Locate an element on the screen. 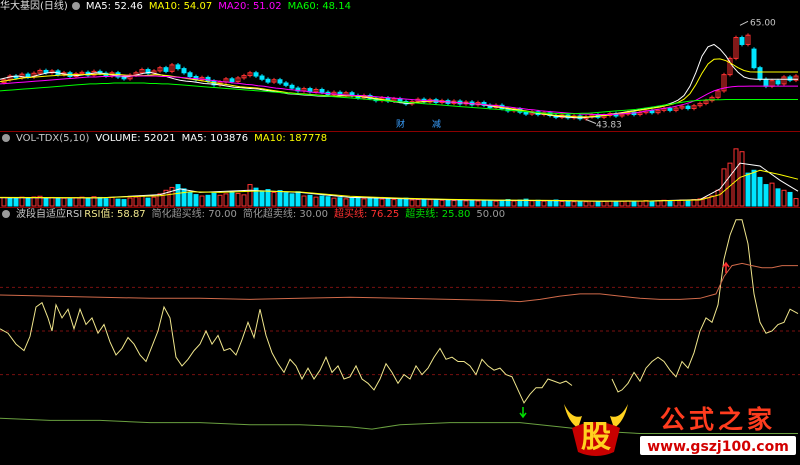 The height and width of the screenshot is (465, 800). price-ma10: MA10: 54.07 is located at coordinates (180, 6).